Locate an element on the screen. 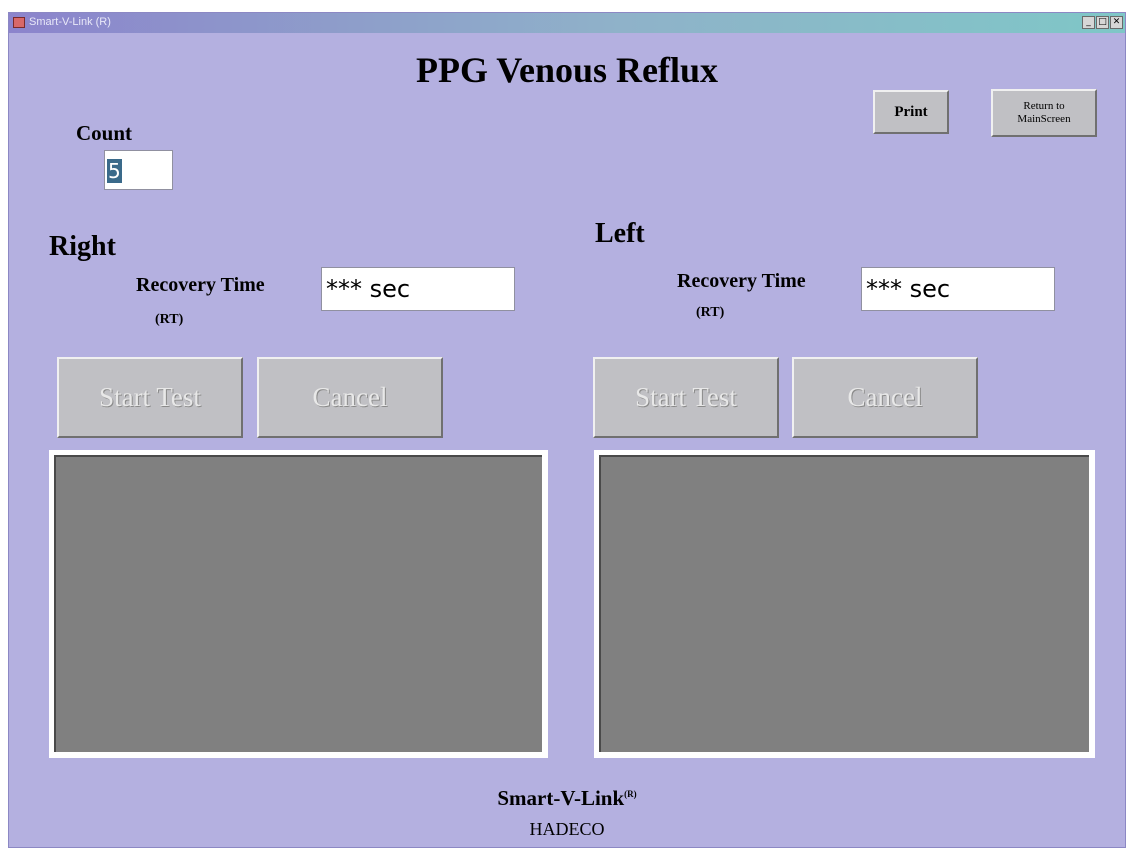 This screenshot has width=1135, height=852. left-cancel-button: Cancel is located at coordinates (885, 397).